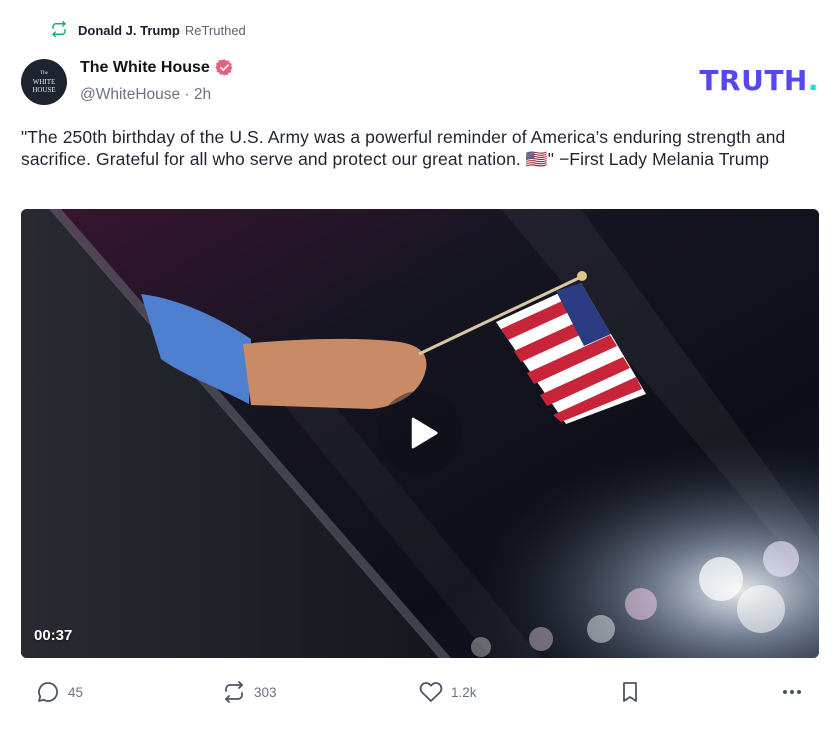  Describe the element at coordinates (129, 30) in the screenshot. I see `retruth-user-link: Donald J. Trump` at that location.